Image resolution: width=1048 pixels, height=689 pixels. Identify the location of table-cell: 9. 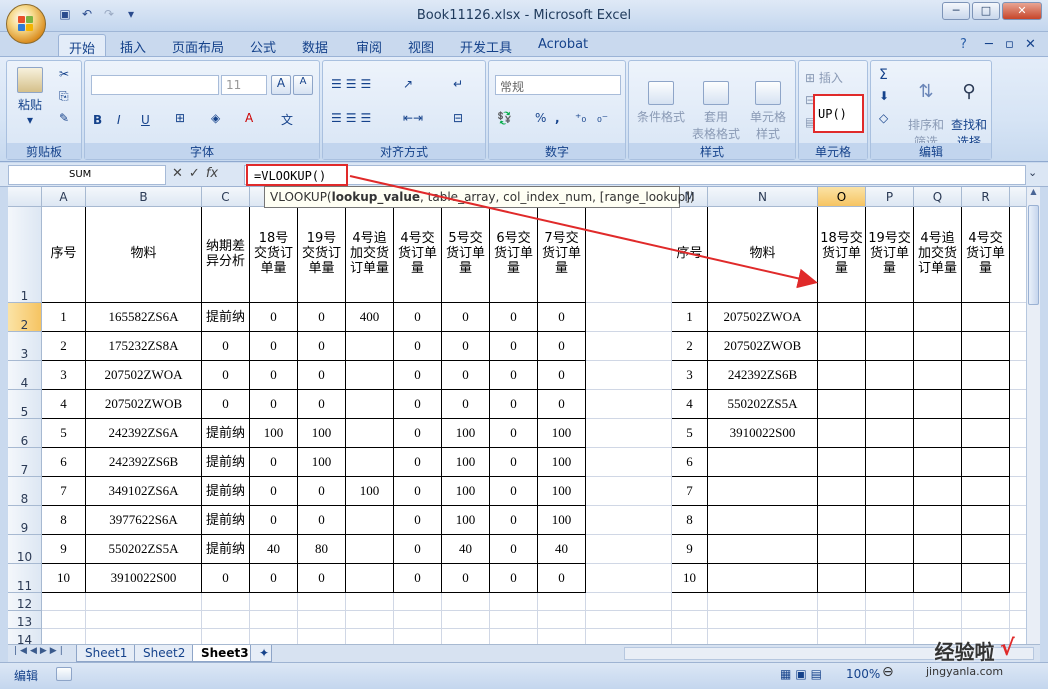
(64, 549).